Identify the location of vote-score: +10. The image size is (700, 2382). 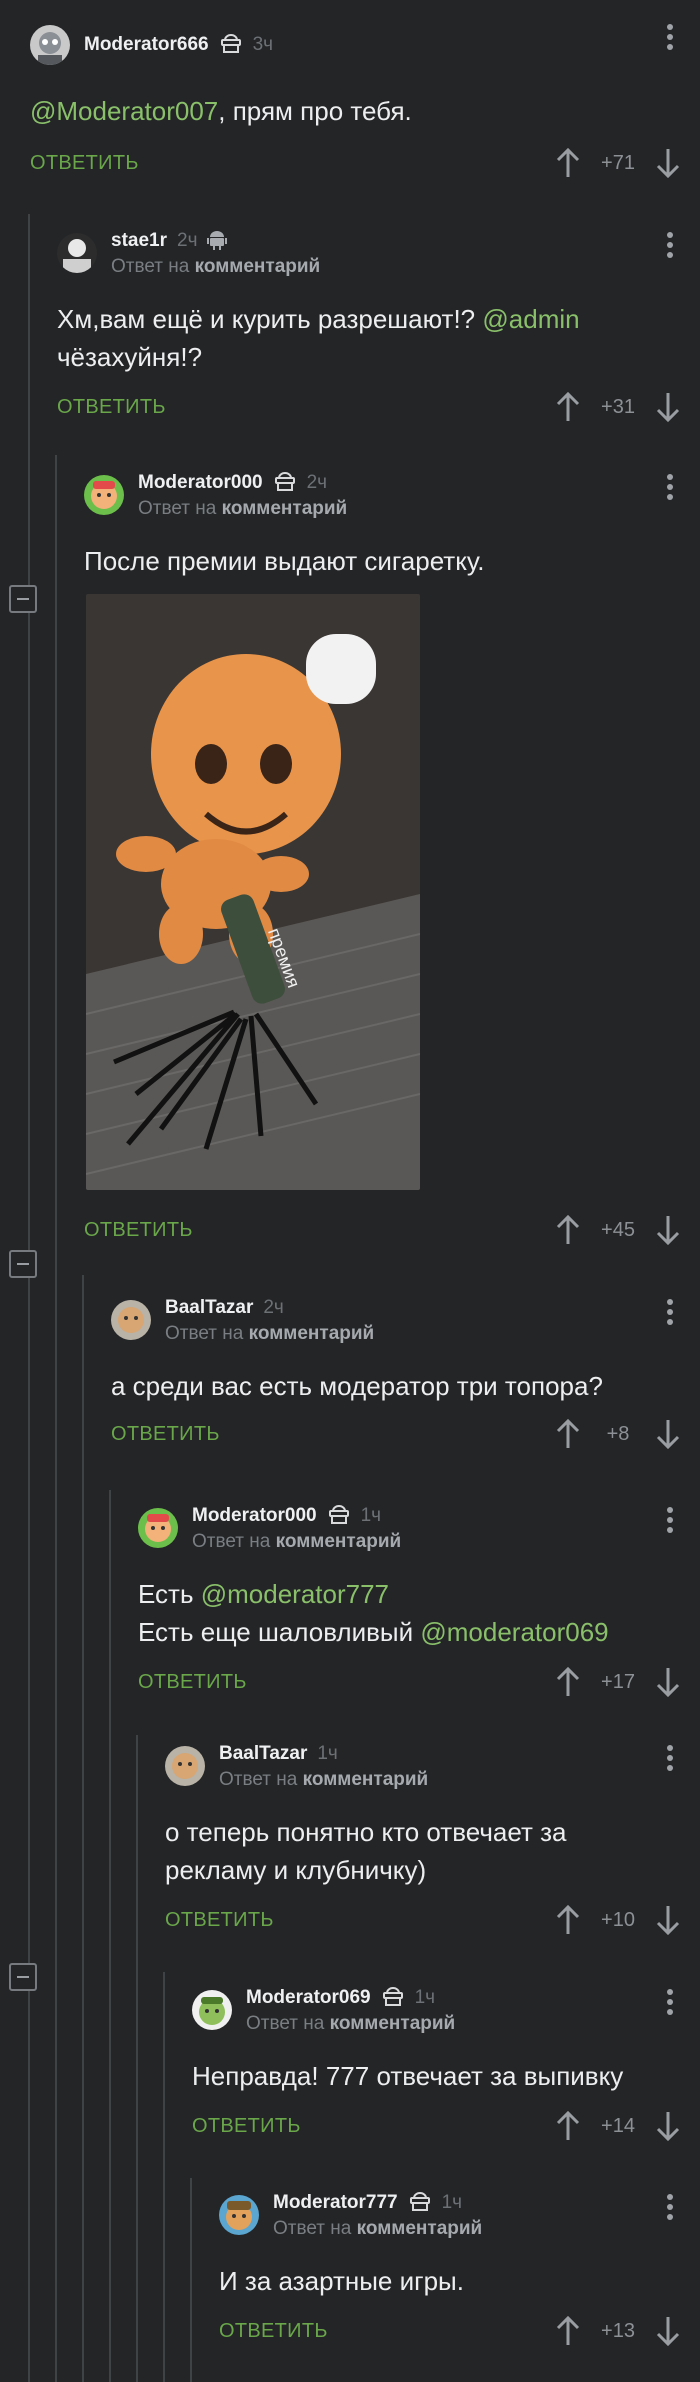
(618, 1919).